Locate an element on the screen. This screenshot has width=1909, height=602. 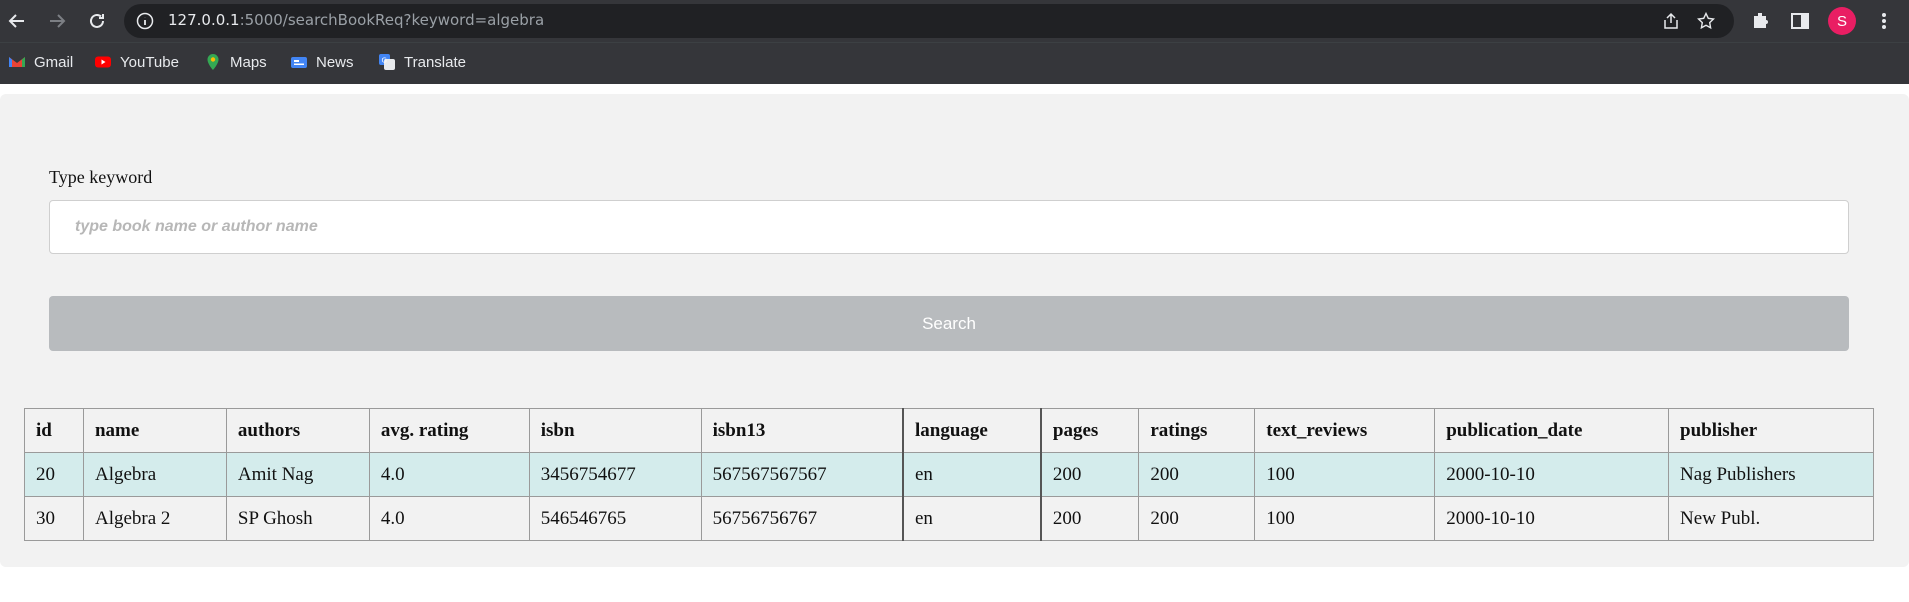
header-publisher: publisher is located at coordinates (1771, 430).